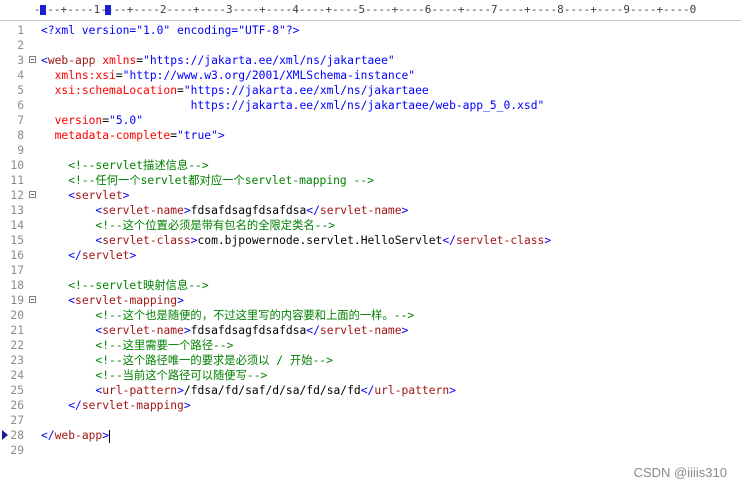  I want to click on code-line: 1 <?xml version="1.0" encoding="UTF-8"?>, so click(370, 30).